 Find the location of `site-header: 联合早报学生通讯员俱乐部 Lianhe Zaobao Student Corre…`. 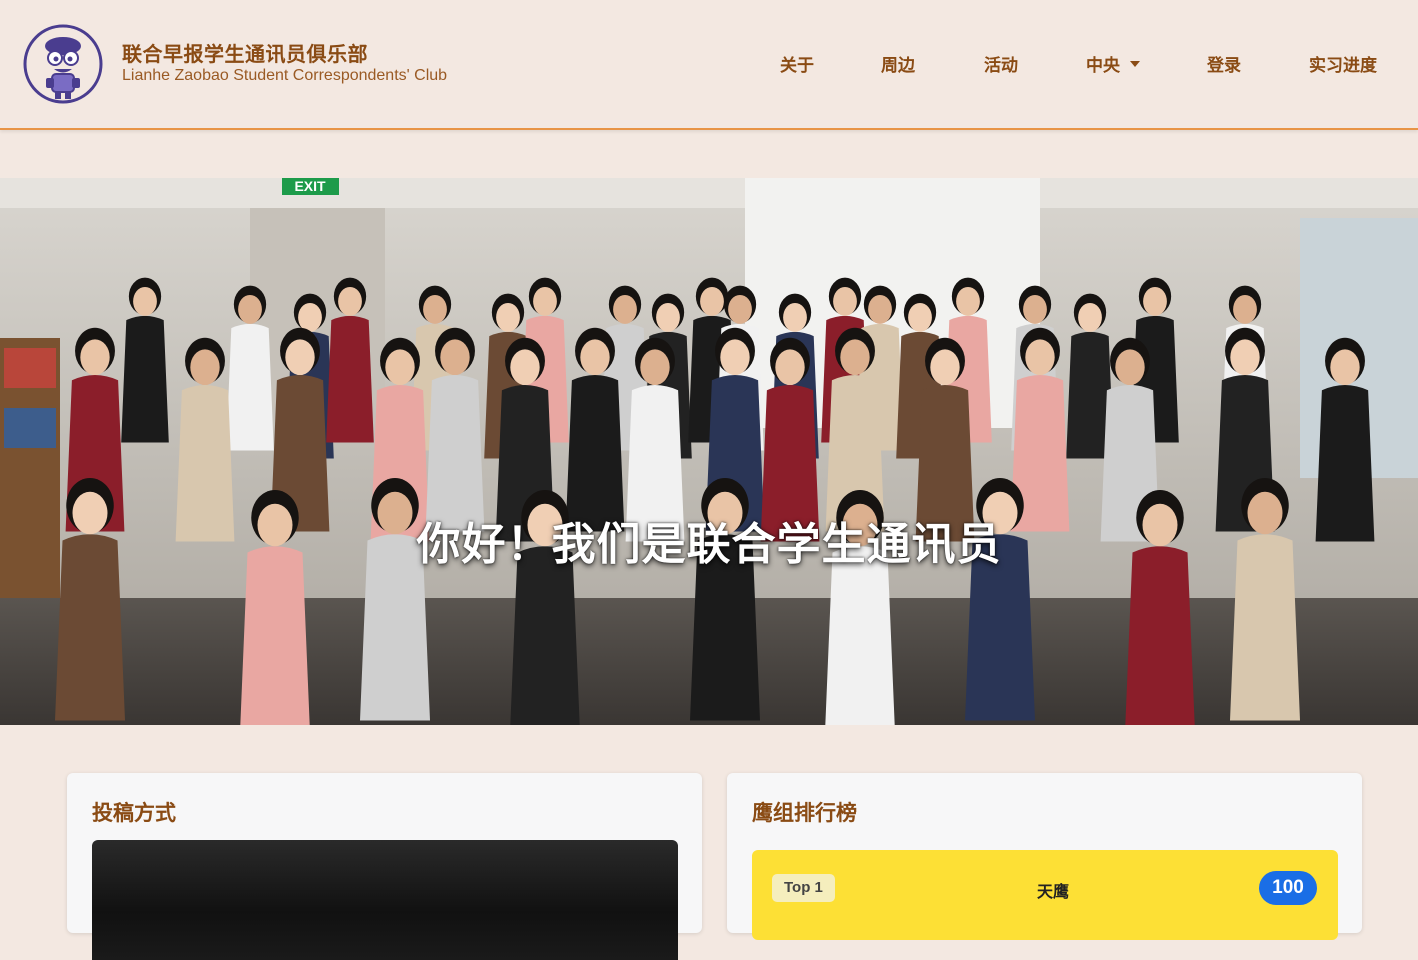

site-header: 联合早报学生通讯员俱乐部 Lianhe Zaobao Student Corre… is located at coordinates (709, 65).